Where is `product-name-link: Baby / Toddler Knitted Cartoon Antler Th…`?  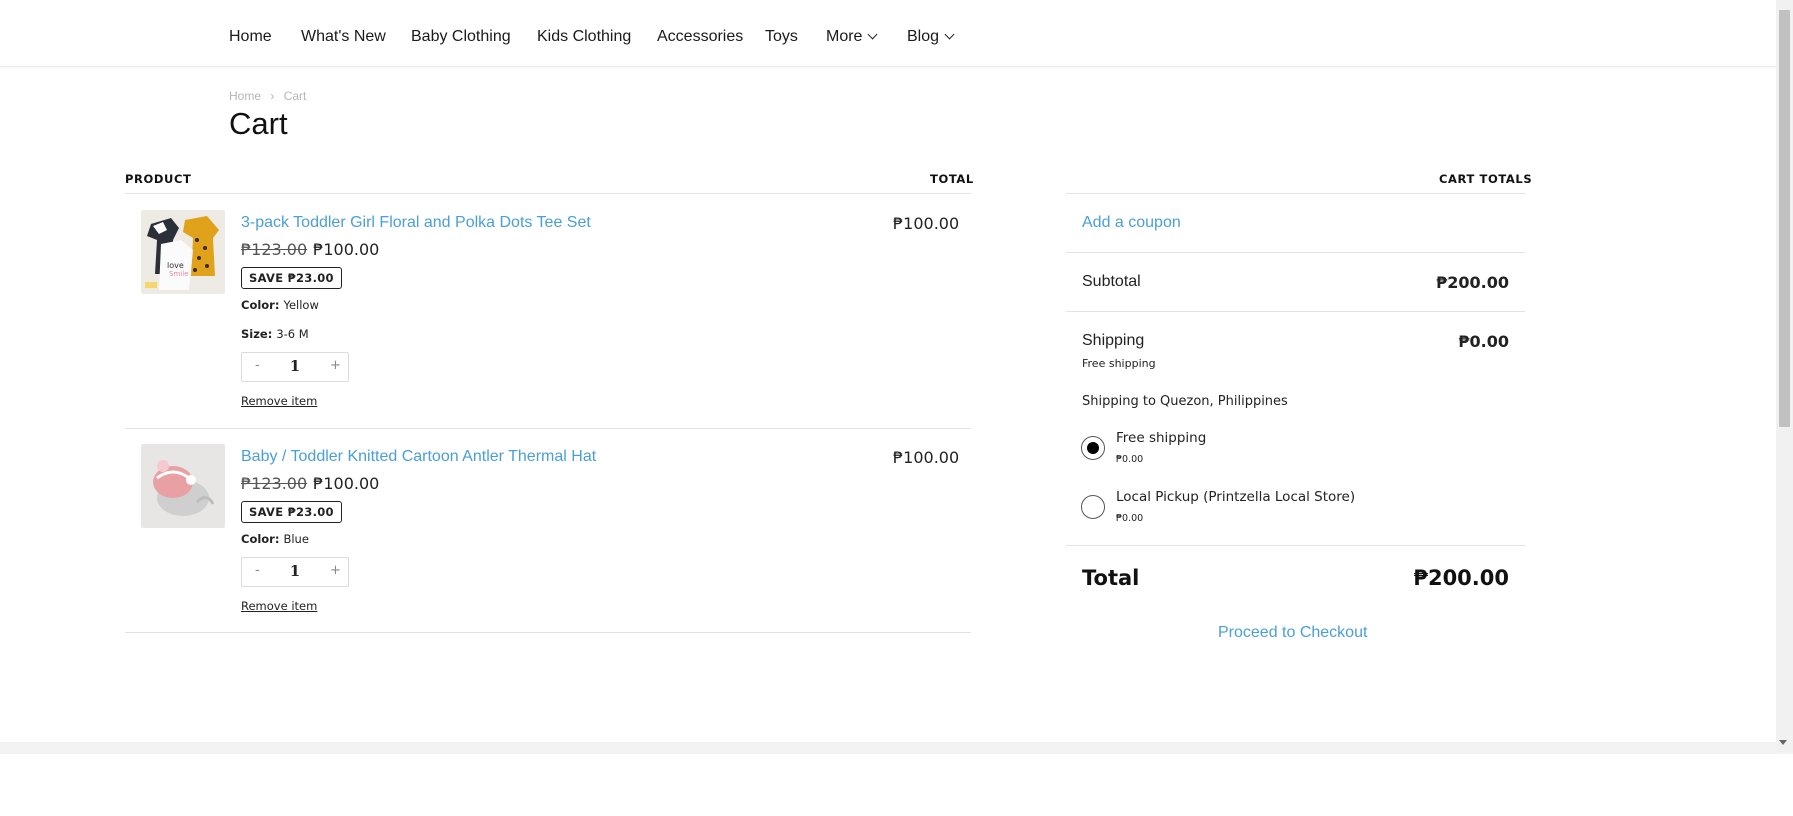 product-name-link: Baby / Toddler Knitted Cartoon Antler Th… is located at coordinates (418, 457).